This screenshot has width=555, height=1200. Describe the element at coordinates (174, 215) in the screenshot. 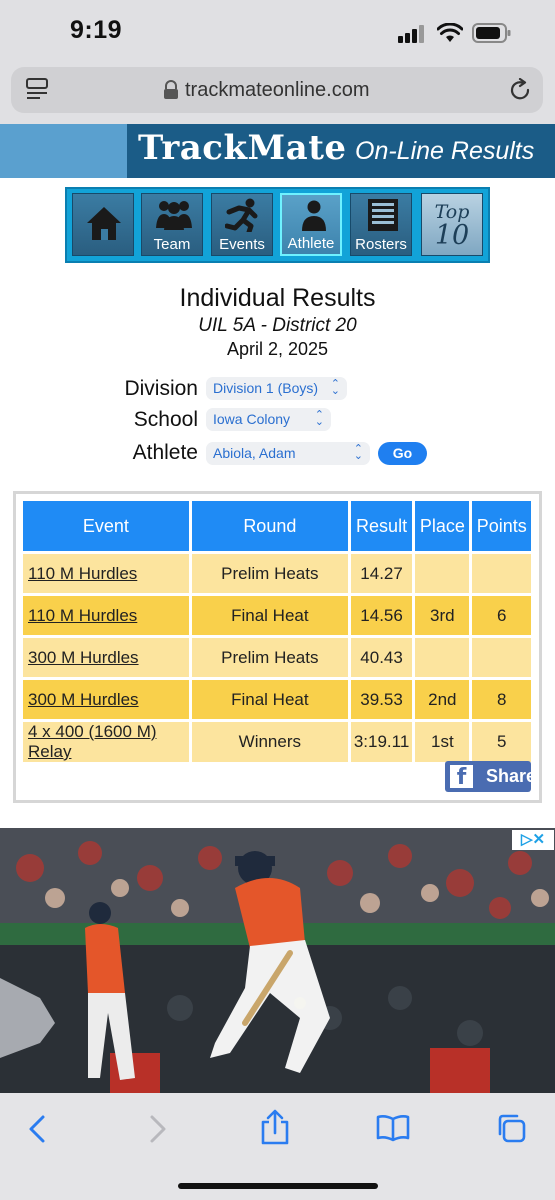

I see `team-icon` at that location.